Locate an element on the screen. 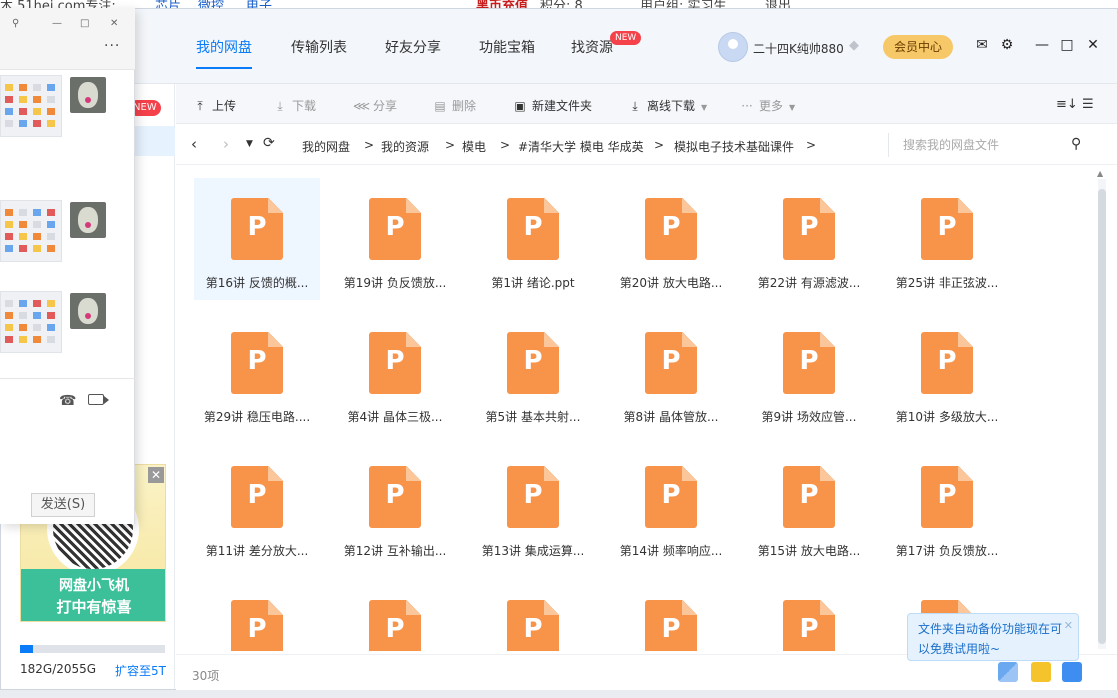  new-folder-button: ▣ 新建文件夹 is located at coordinates (552, 105).